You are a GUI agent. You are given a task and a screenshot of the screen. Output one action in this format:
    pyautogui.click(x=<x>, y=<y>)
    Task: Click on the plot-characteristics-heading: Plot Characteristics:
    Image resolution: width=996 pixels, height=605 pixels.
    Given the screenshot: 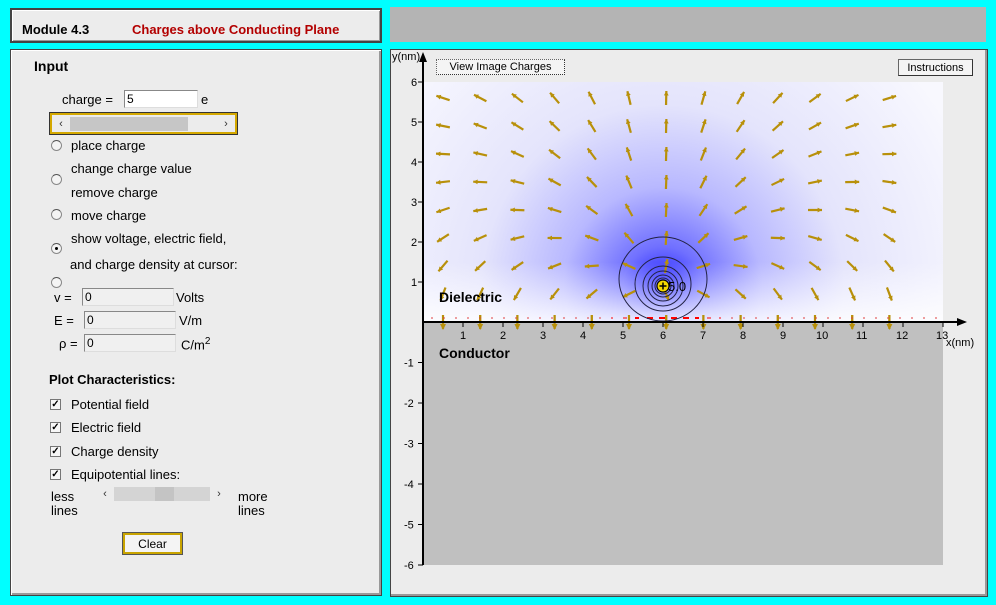 What is the action you would take?
    pyautogui.click(x=112, y=379)
    